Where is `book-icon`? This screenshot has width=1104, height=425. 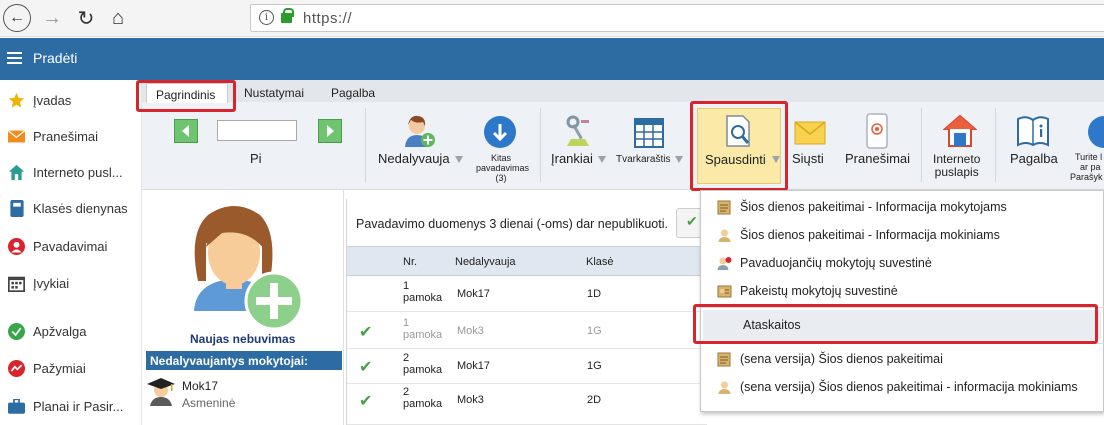
book-icon is located at coordinates (16, 208).